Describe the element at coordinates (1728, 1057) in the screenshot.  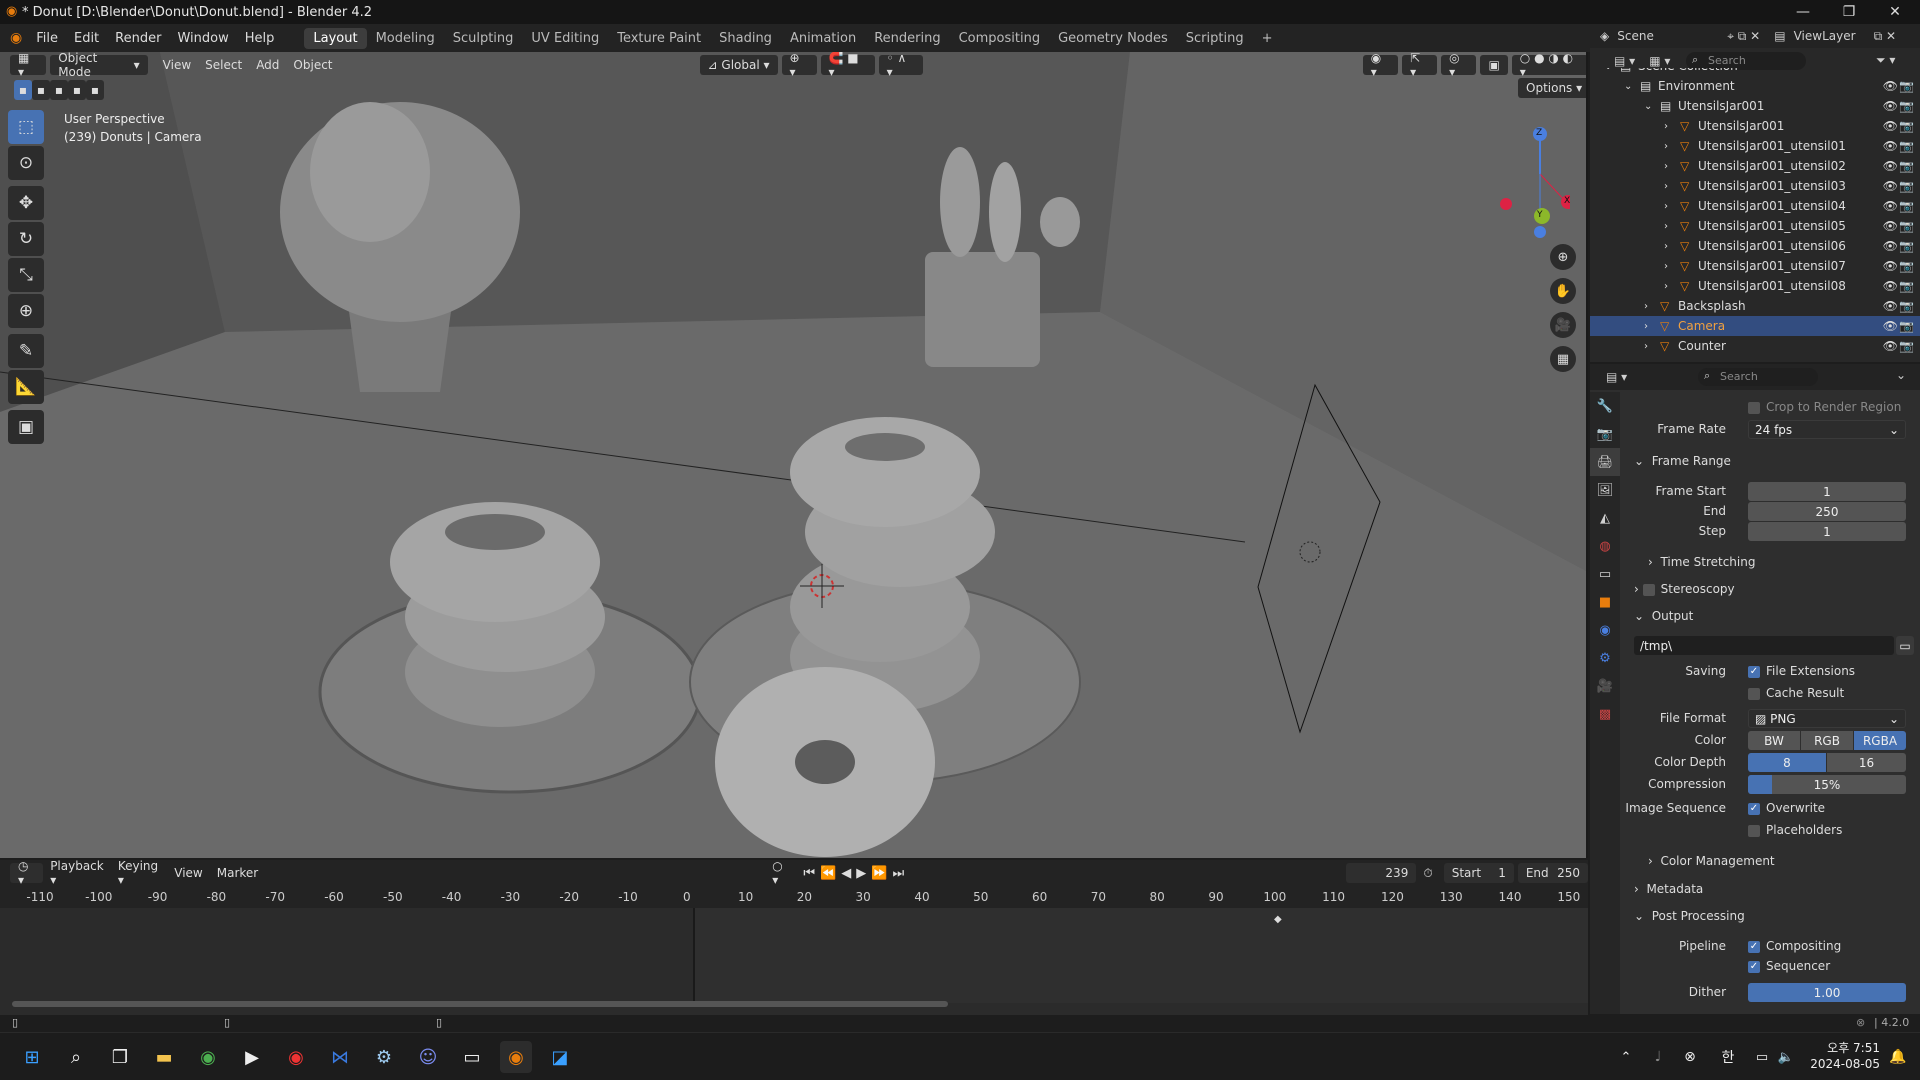
I see `ime-indicator: 한` at that location.